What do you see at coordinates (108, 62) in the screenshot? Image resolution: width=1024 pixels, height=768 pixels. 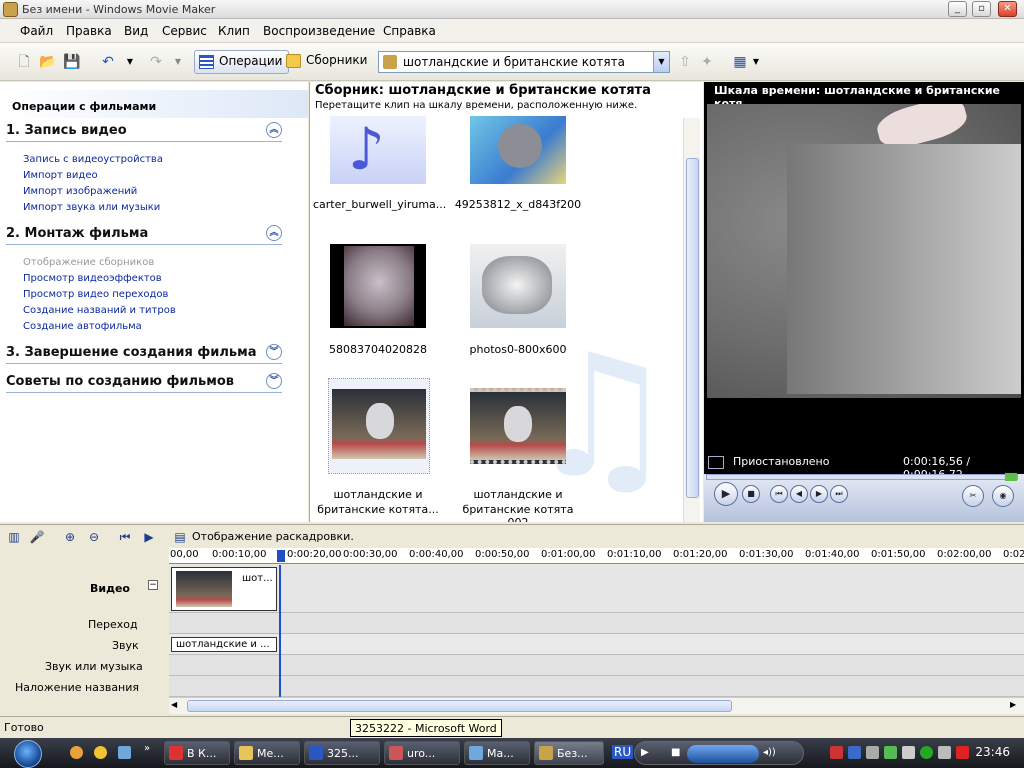 I see `undo-icon: ↶` at bounding box center [108, 62].